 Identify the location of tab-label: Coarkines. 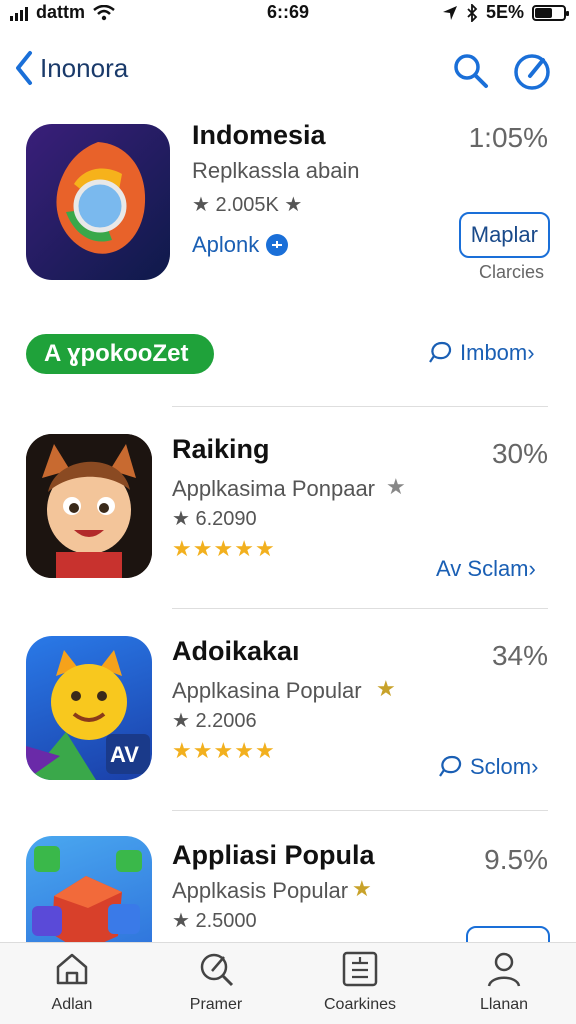
(360, 1004).